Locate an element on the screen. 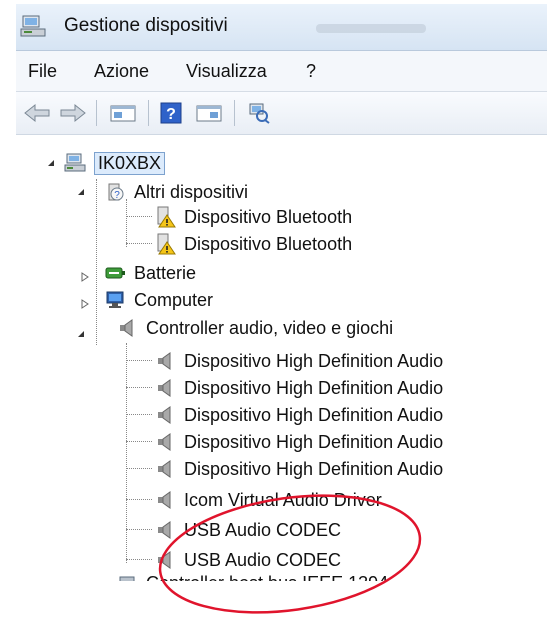 This screenshot has width=547, height=623. tree-item-icom-virtual-audio: Icom Virtual Audio Driver is located at coordinates (268, 500).